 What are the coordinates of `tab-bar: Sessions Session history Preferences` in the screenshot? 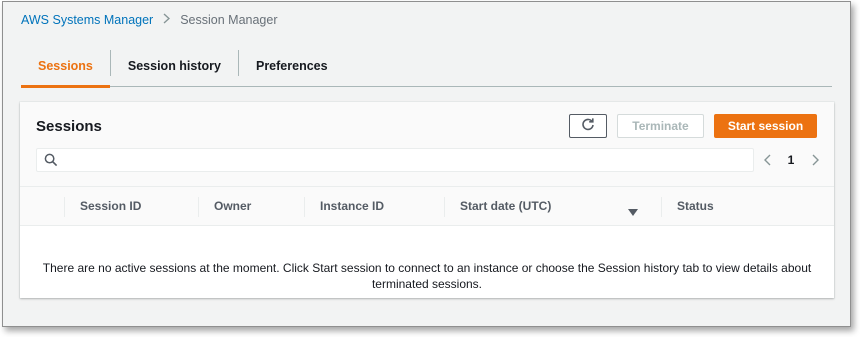 It's located at (426, 67).